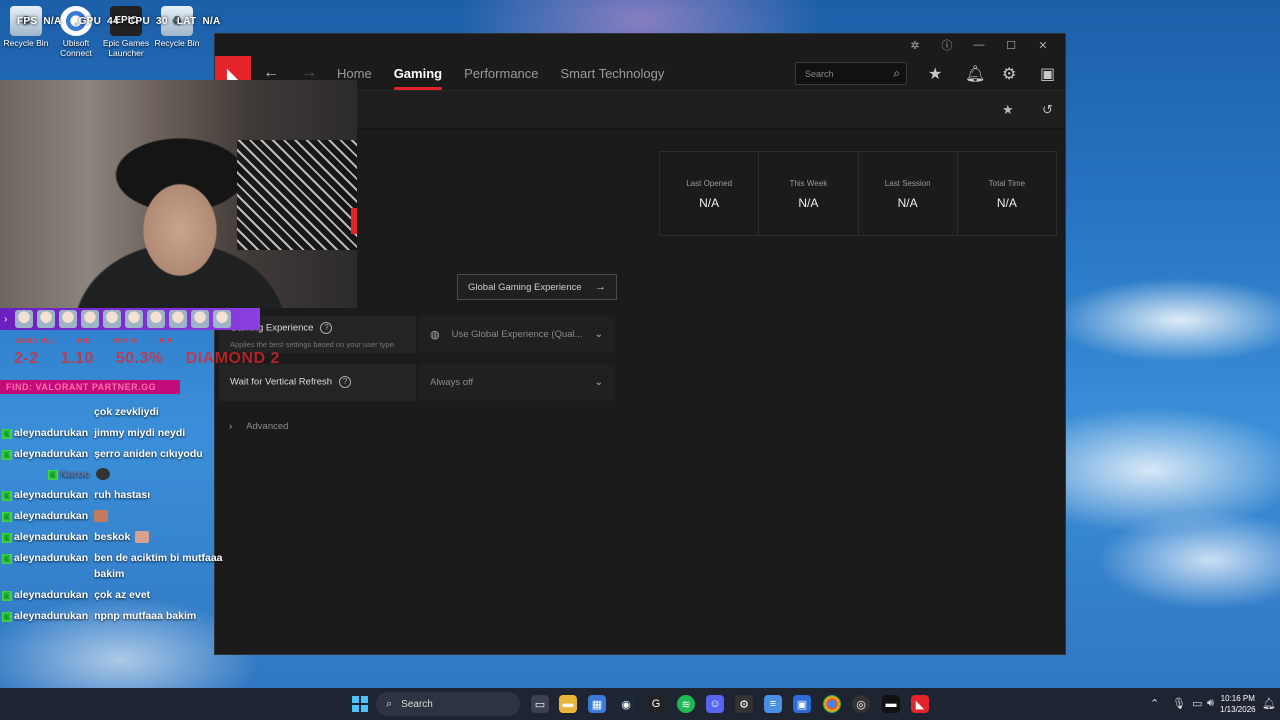 The image size is (1280, 720). I want to click on tray-chevron-up-icon: ⌃, so click(1154, 703).